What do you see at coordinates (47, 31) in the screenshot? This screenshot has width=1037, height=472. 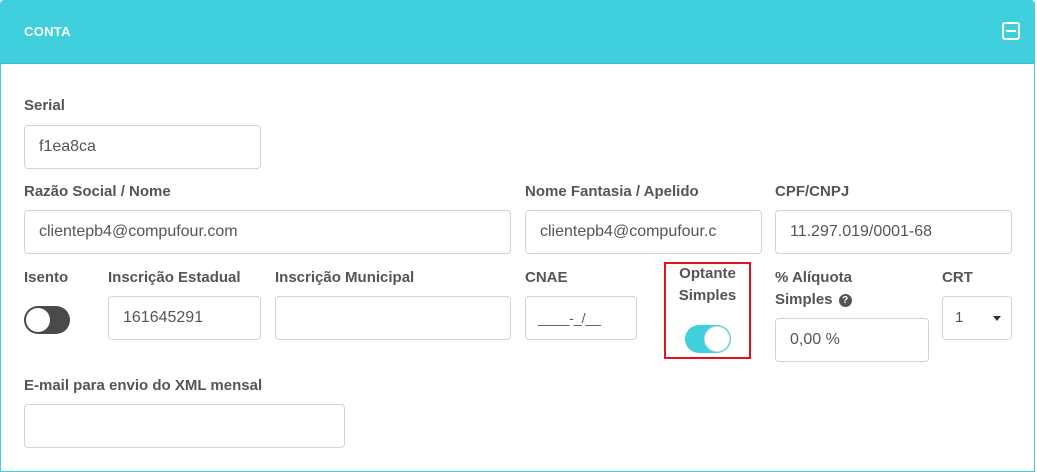 I see `panel-title: CONTA` at bounding box center [47, 31].